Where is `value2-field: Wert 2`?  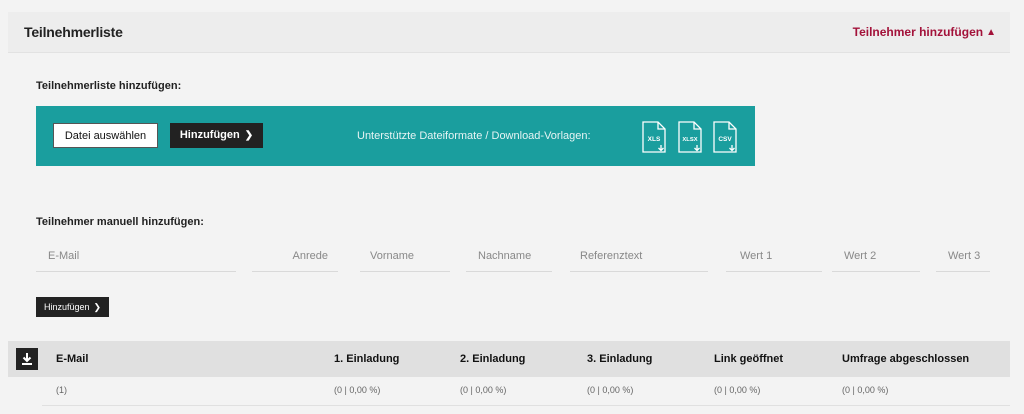 value2-field: Wert 2 is located at coordinates (876, 256).